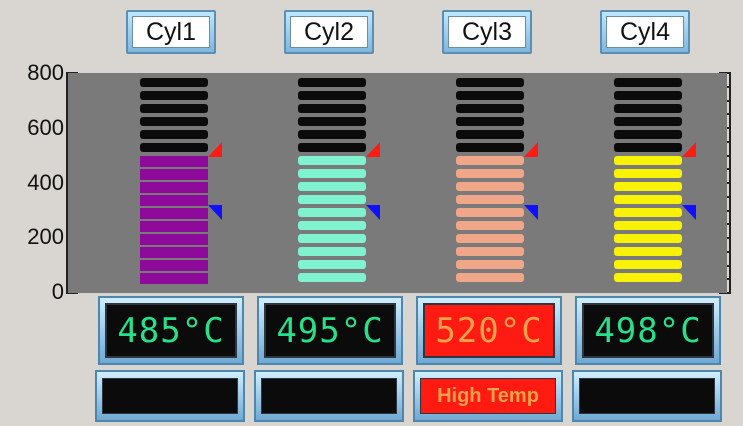  I want to click on cyl1-status-box, so click(170, 396).